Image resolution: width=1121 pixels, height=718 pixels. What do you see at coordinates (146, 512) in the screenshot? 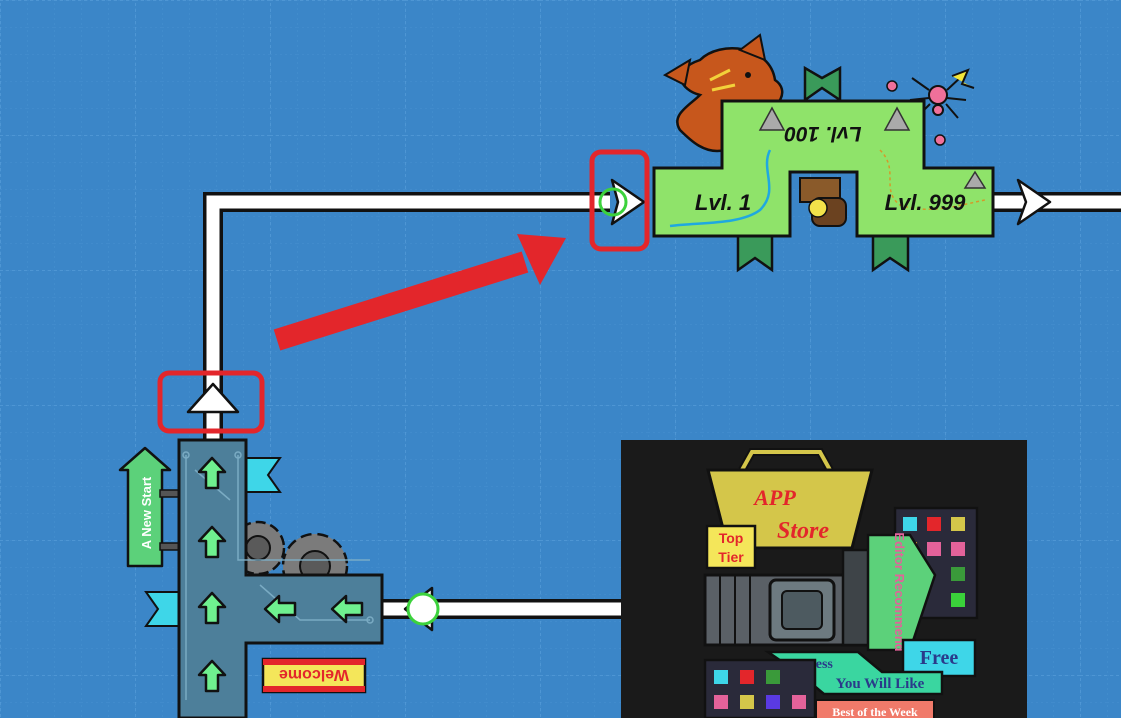
I see `new-start-label: A New Start` at bounding box center [146, 512].